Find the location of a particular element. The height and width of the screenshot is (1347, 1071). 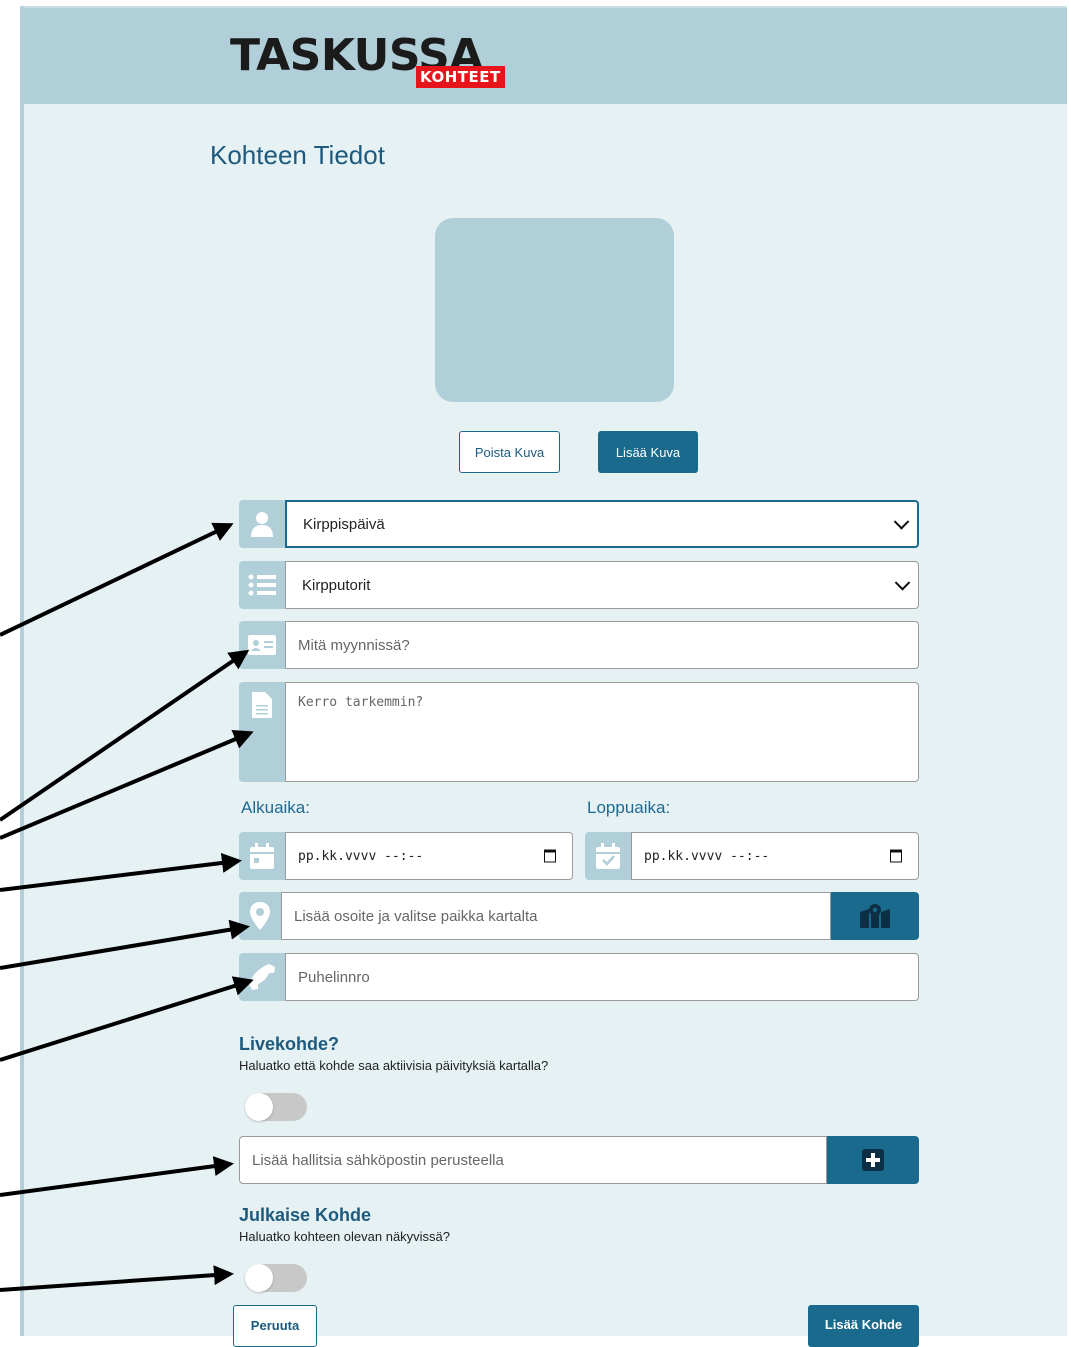

arrow-publish is located at coordinates (117, 1278).